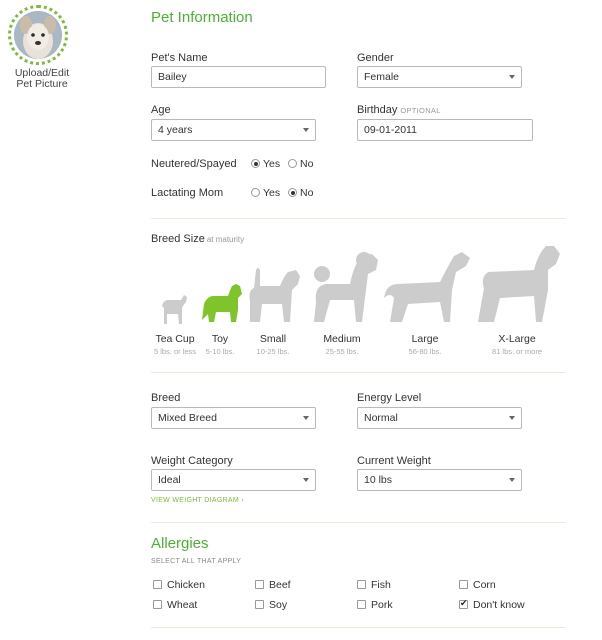  I want to click on size-name: X-Large, so click(517, 339).